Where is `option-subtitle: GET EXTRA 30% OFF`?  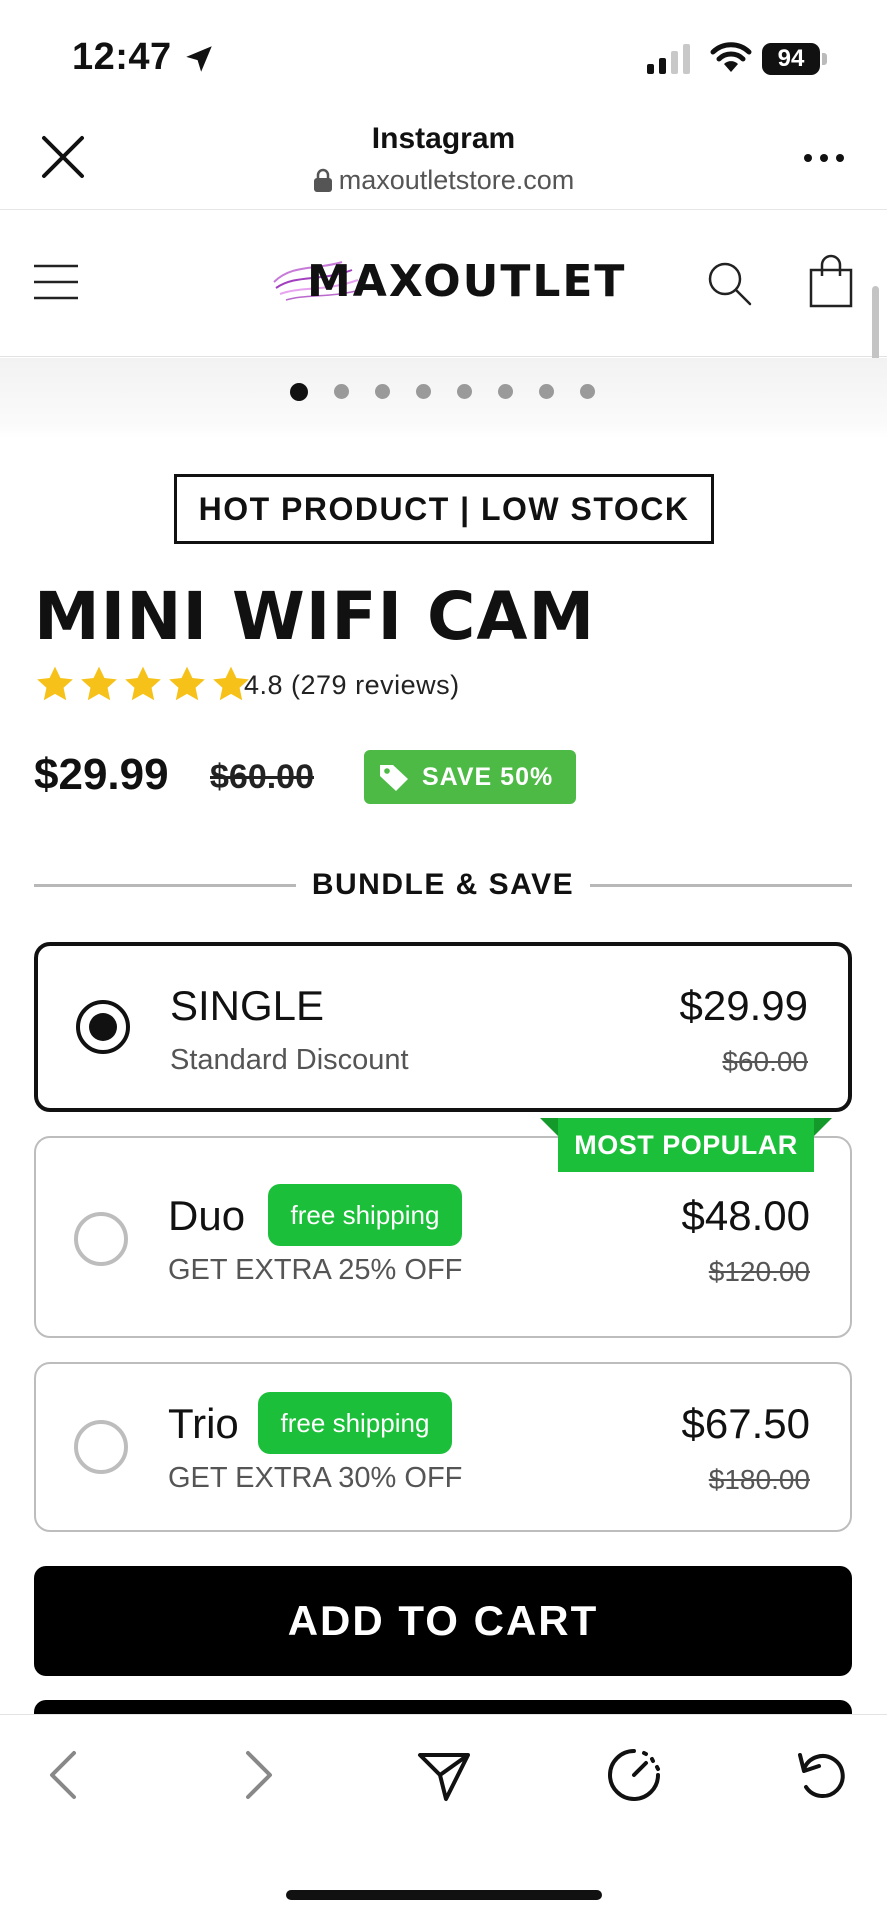
option-subtitle: GET EXTRA 30% OFF is located at coordinates (315, 1478).